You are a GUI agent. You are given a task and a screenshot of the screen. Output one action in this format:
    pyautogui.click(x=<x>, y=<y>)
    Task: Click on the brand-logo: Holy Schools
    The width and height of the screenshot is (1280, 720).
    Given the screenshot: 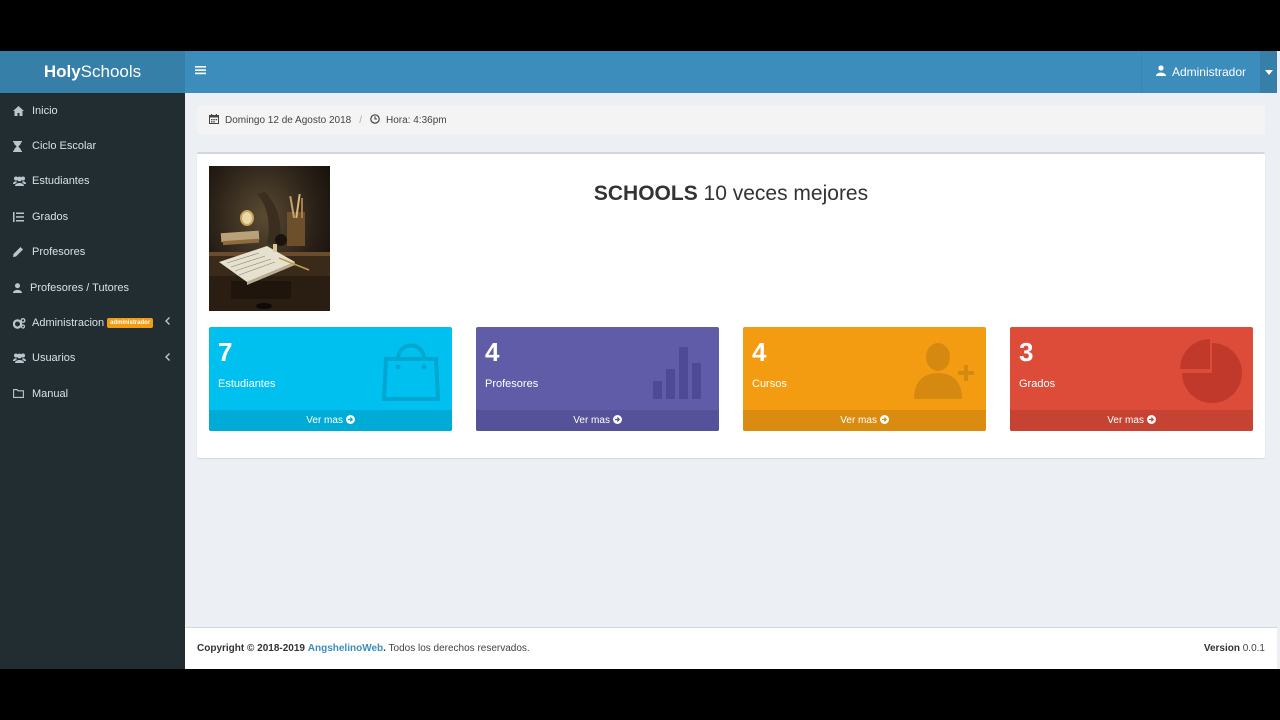 What is the action you would take?
    pyautogui.click(x=92, y=72)
    